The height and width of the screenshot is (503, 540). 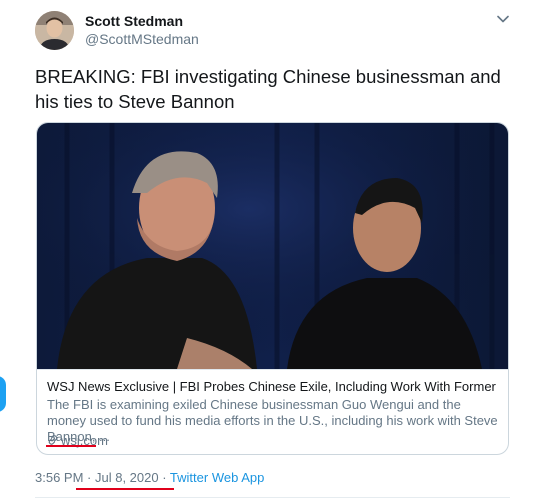 What do you see at coordinates (59, 477) in the screenshot?
I see `tweet-time: 3:56 PM` at bounding box center [59, 477].